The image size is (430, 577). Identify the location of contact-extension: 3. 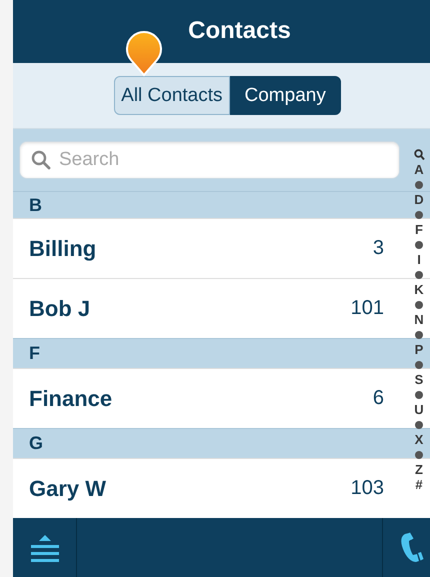
(378, 248).